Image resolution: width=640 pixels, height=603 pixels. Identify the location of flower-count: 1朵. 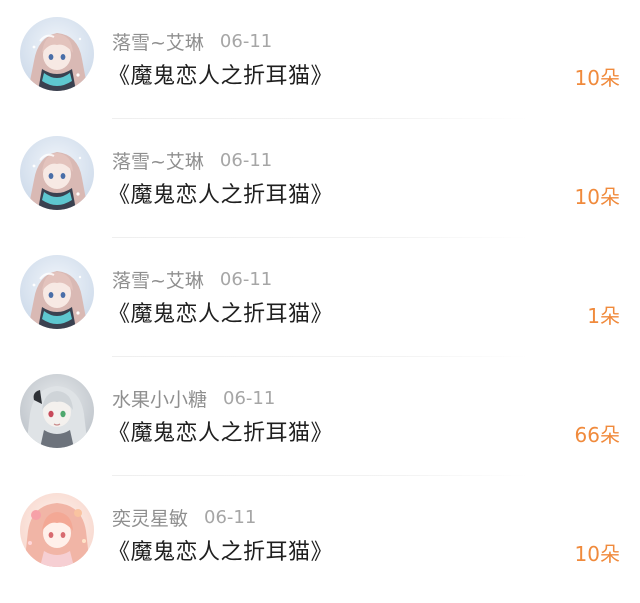
(603, 316).